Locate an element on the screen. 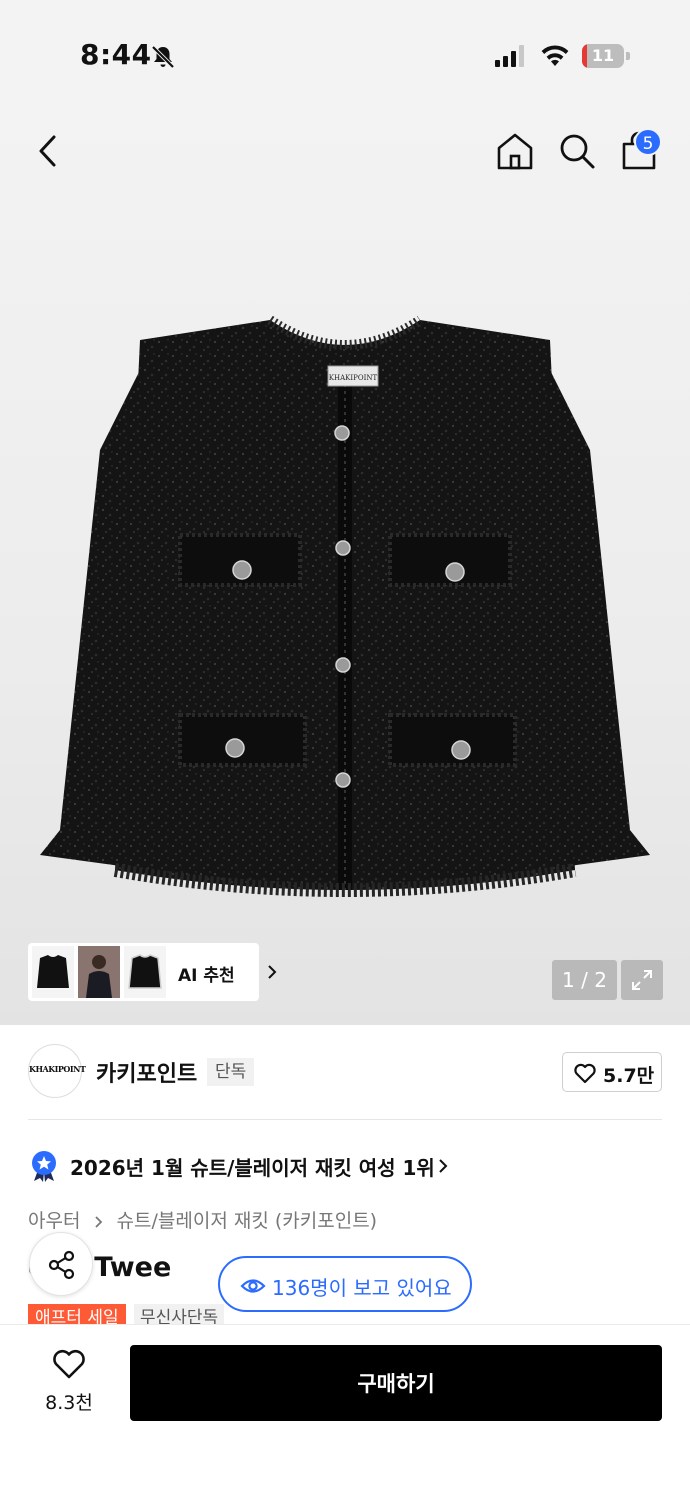 The width and height of the screenshot is (690, 1500). divider is located at coordinates (345, 1119).